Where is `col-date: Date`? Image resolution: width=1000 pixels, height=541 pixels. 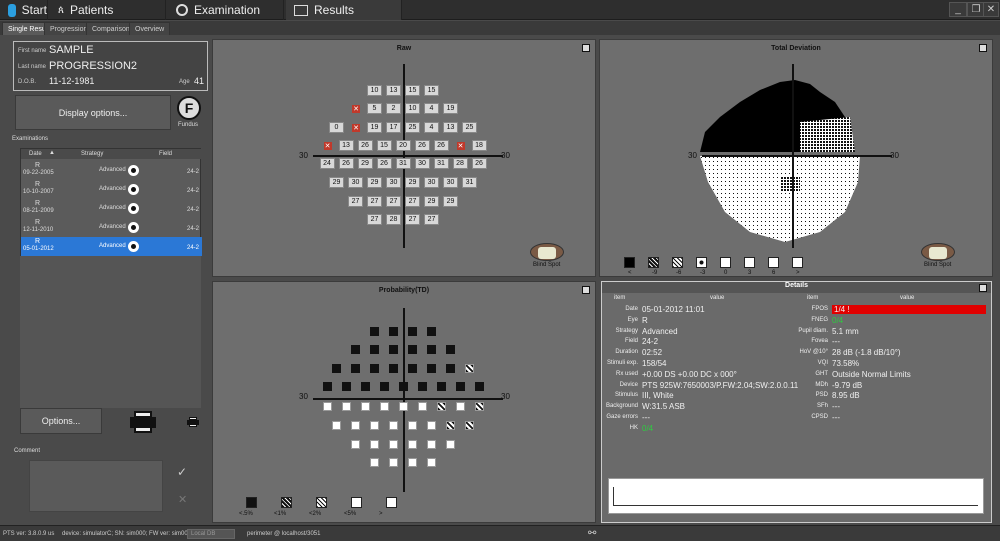
col-date: Date is located at coordinates (35, 154).